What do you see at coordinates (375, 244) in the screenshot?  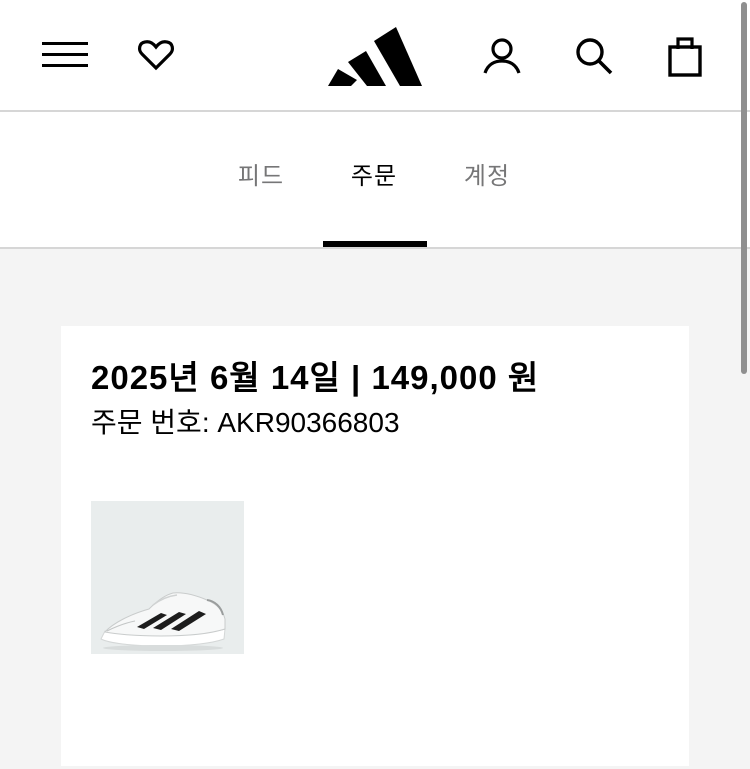 I see `active-tab-indicator` at bounding box center [375, 244].